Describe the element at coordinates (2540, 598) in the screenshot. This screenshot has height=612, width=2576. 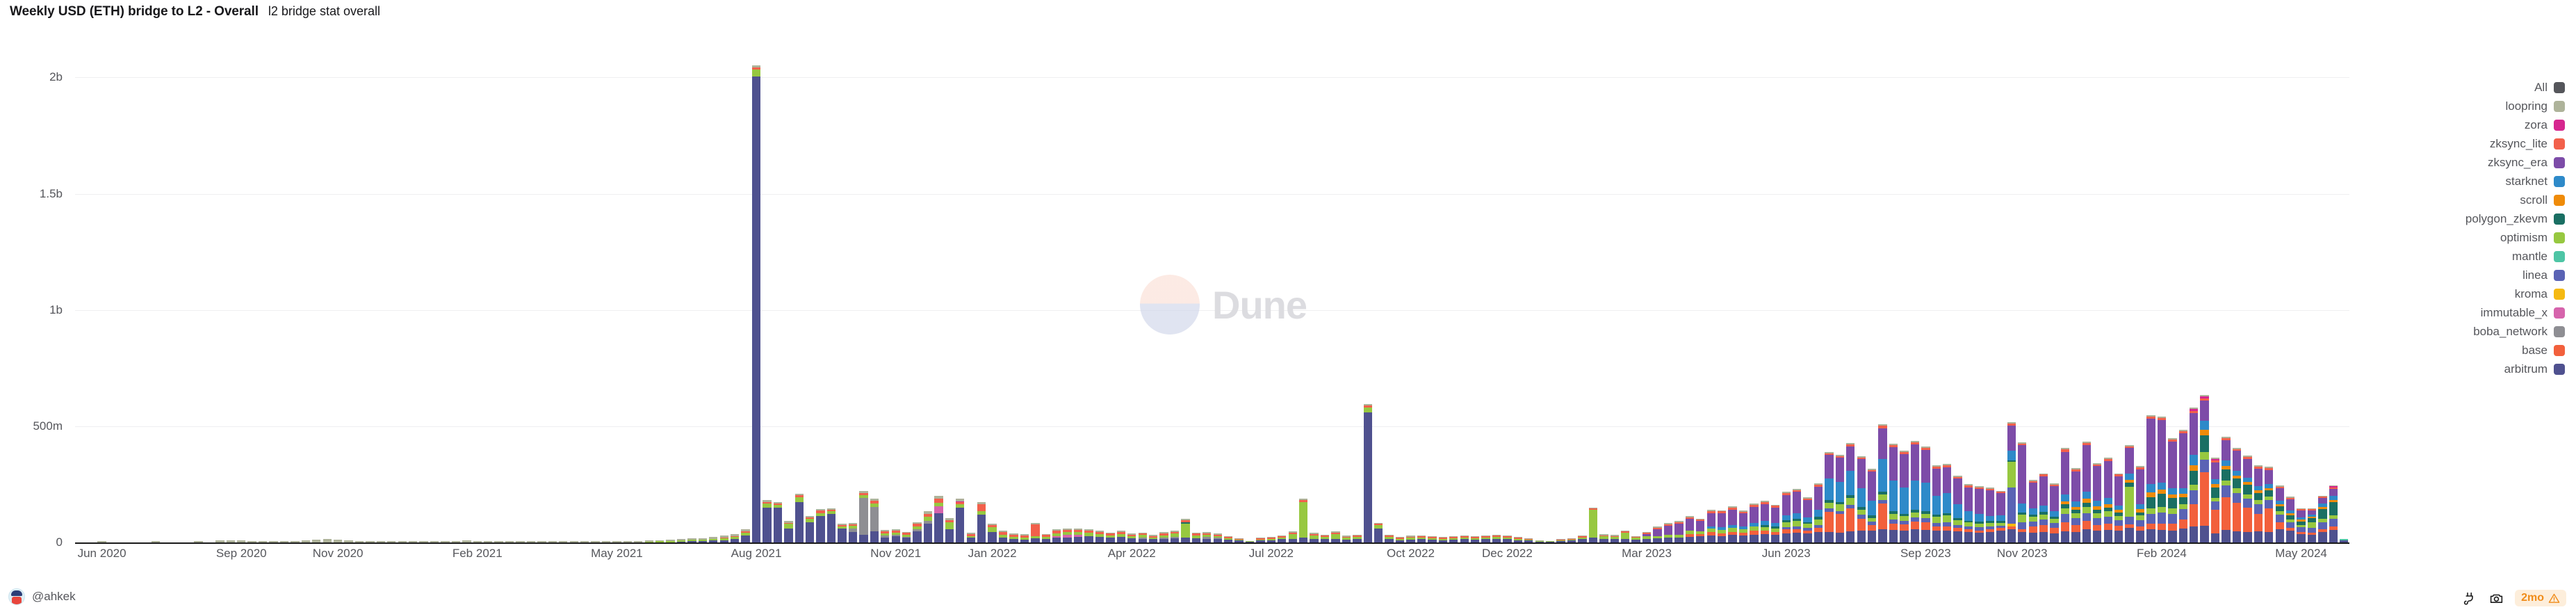
I see `data-freshness-badge: 2mo` at that location.